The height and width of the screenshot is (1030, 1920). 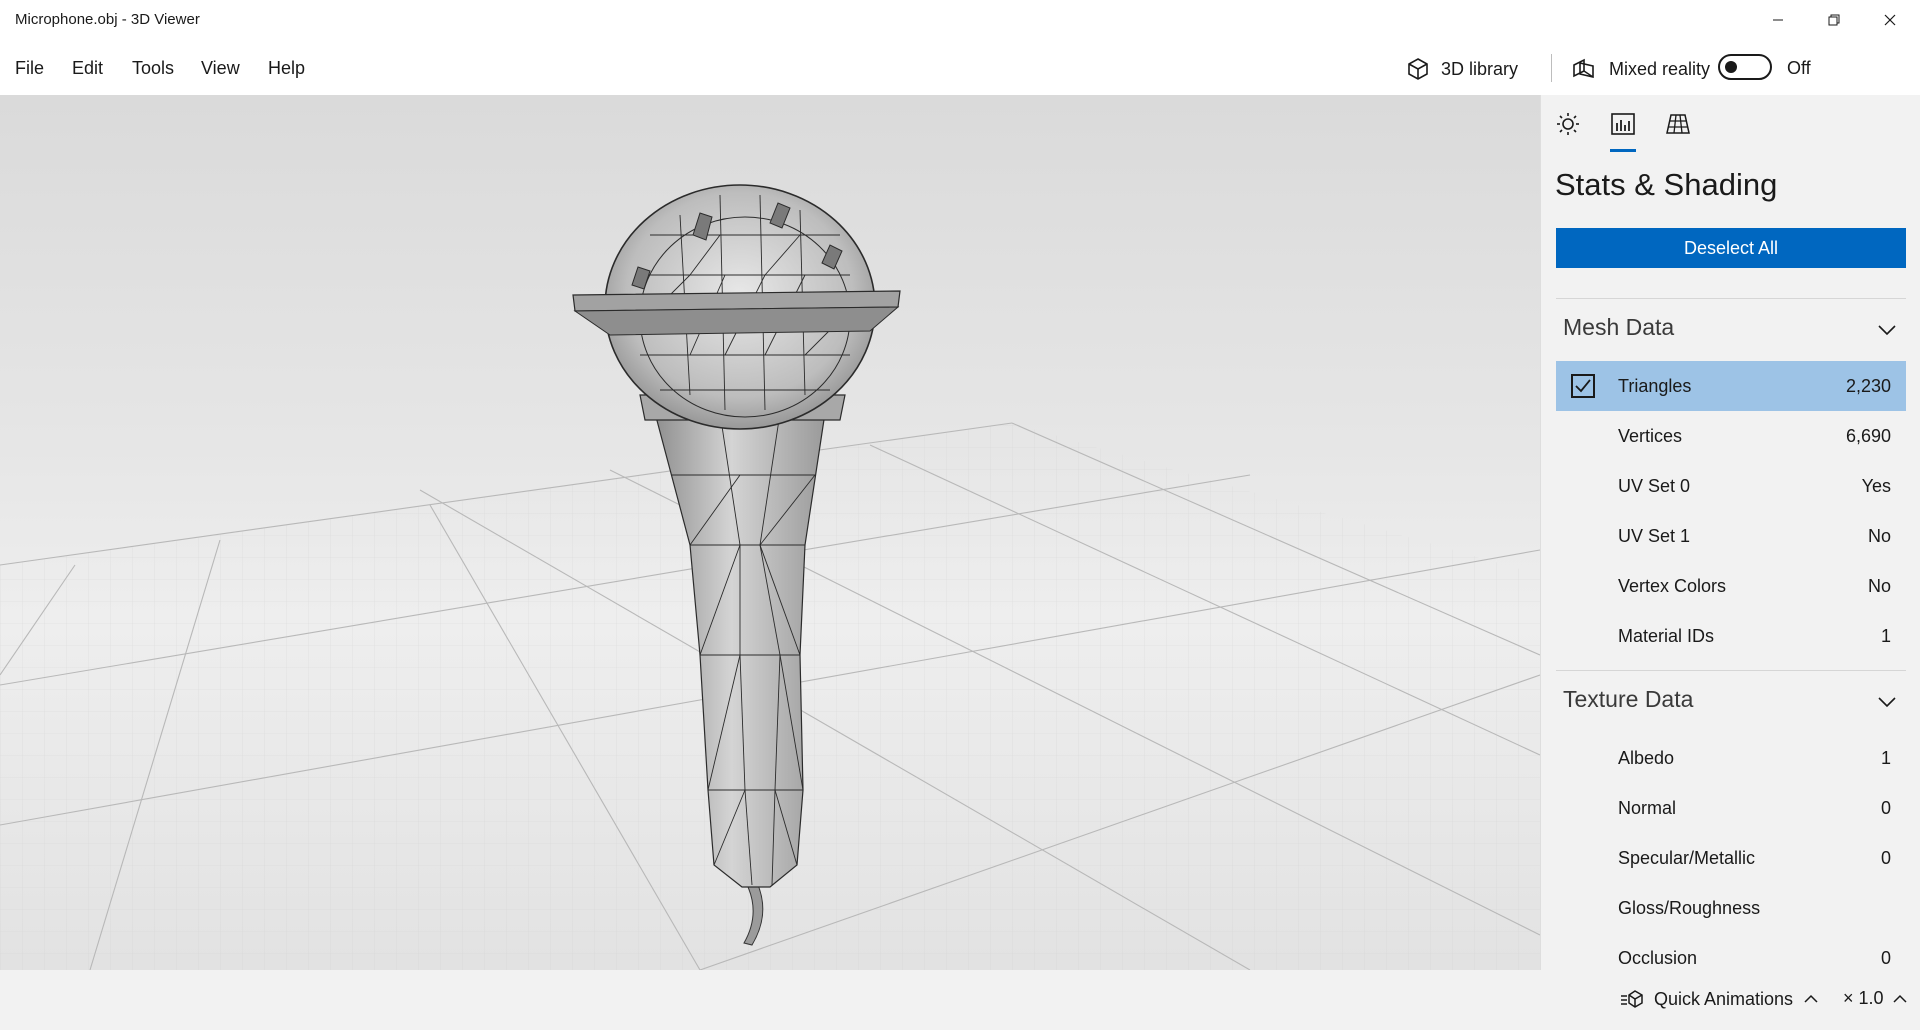 What do you see at coordinates (1731, 586) in the screenshot?
I see `mesh-row-vertex-colors: Vertex Colors No` at bounding box center [1731, 586].